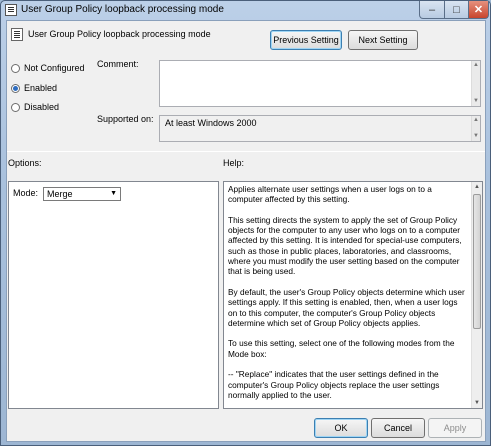 This screenshot has width=491, height=446. What do you see at coordinates (475, 128) in the screenshot?
I see `supported-scrollbar: ▲ ▼` at bounding box center [475, 128].